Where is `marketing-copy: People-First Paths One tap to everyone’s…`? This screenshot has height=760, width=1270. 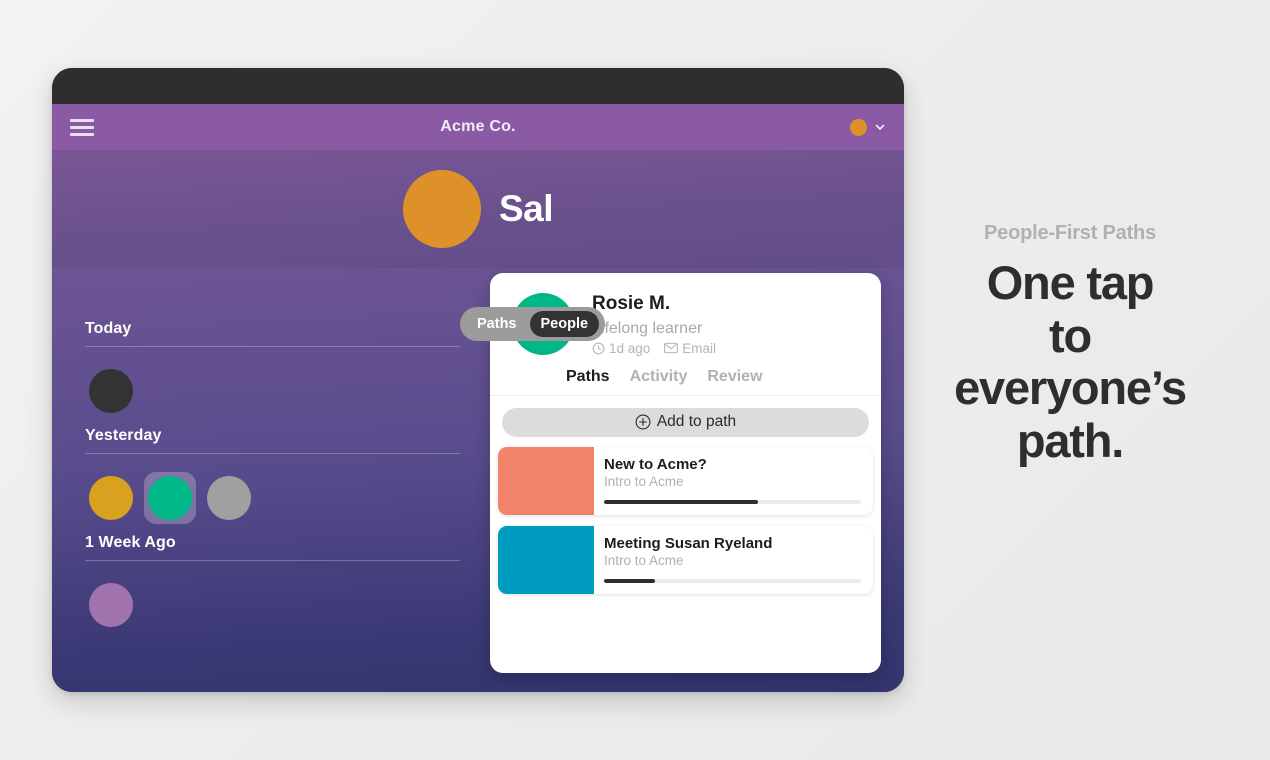 marketing-copy: People-First Paths One tap to everyone’s… is located at coordinates (1070, 345).